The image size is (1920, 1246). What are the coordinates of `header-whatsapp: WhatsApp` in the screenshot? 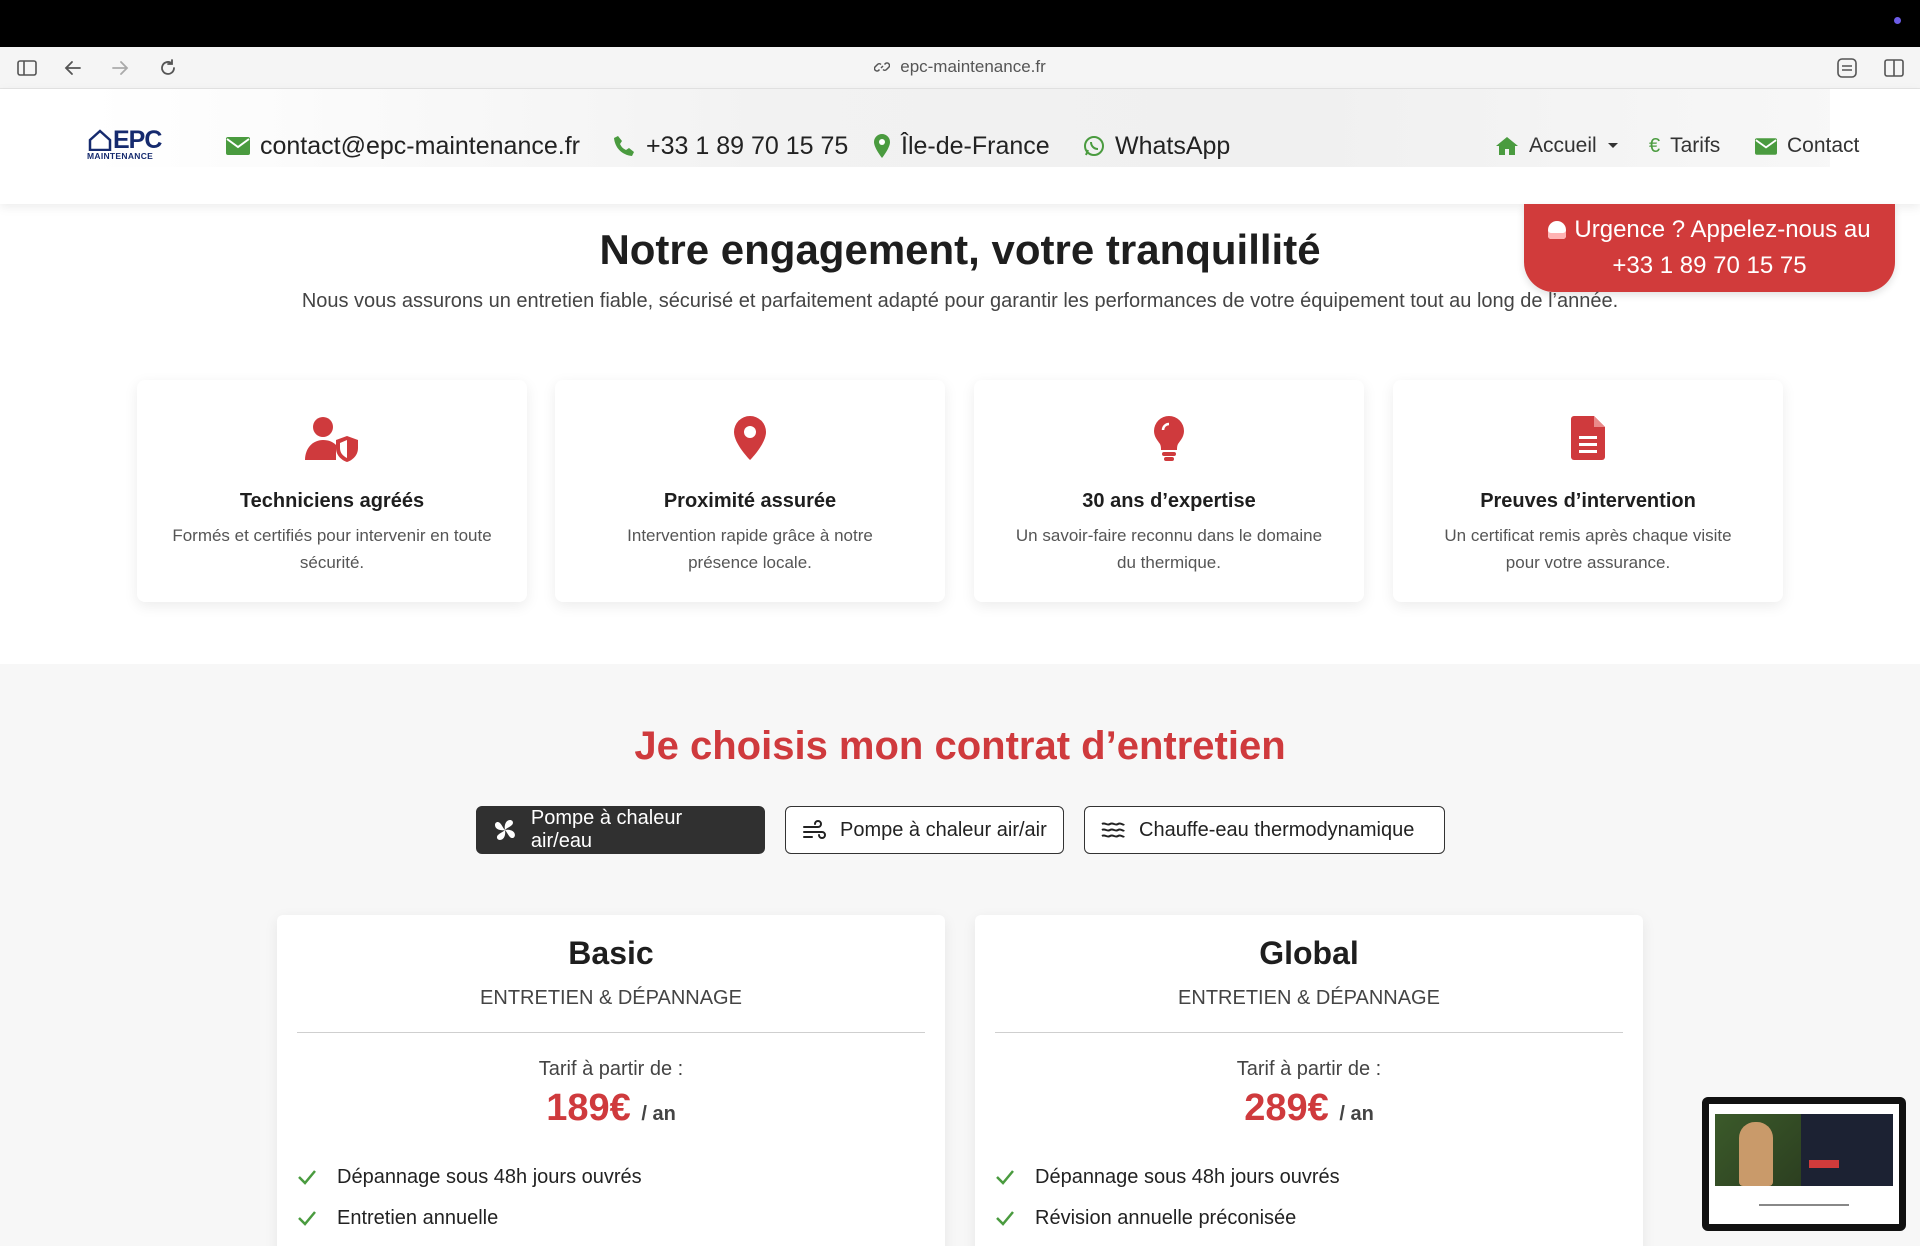 It's located at (1156, 146).